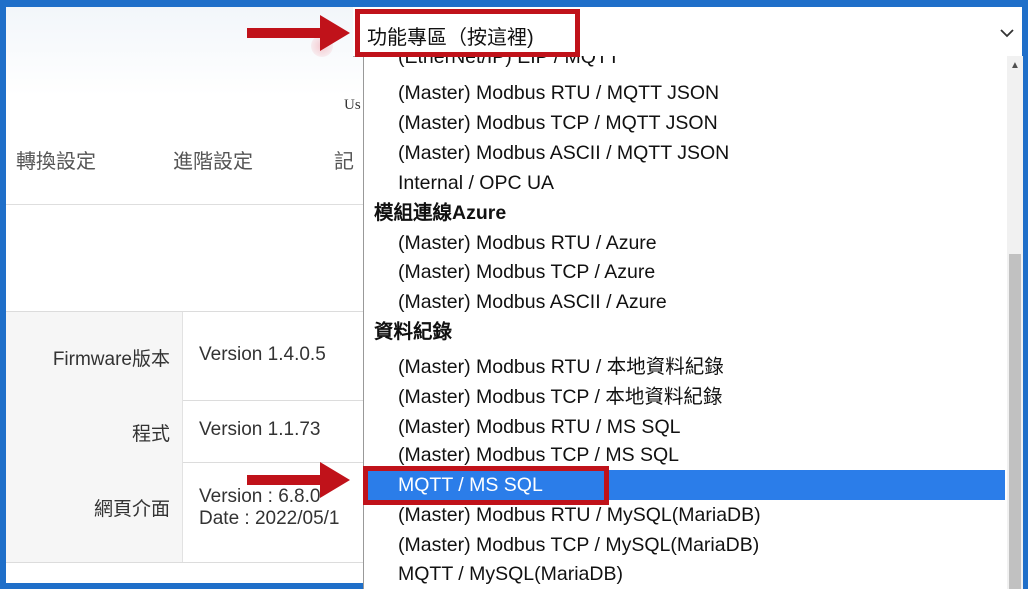  What do you see at coordinates (94, 356) in the screenshot?
I see `firmware-label: Firmware版本` at bounding box center [94, 356].